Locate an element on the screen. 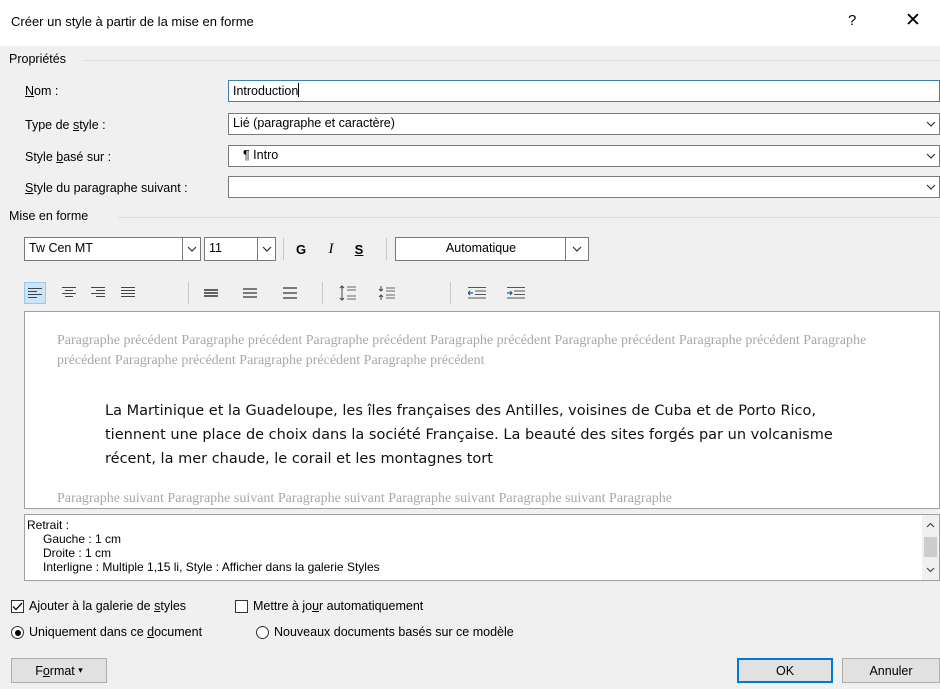  style-type-value: Lié (paragraphe et caractère) is located at coordinates (314, 123).